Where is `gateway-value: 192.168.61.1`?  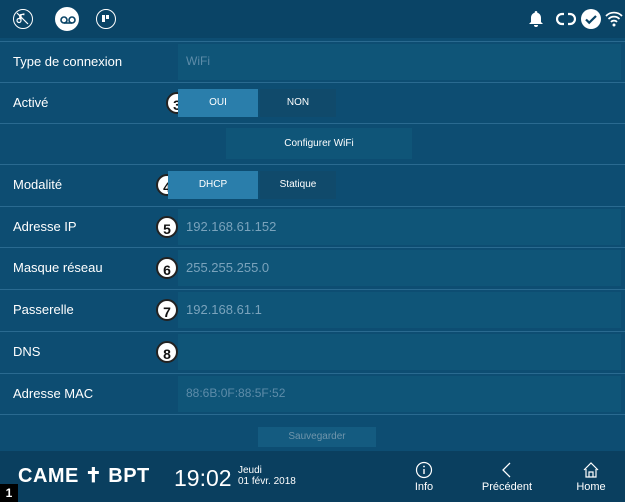
gateway-value: 192.168.61.1 is located at coordinates (224, 309).